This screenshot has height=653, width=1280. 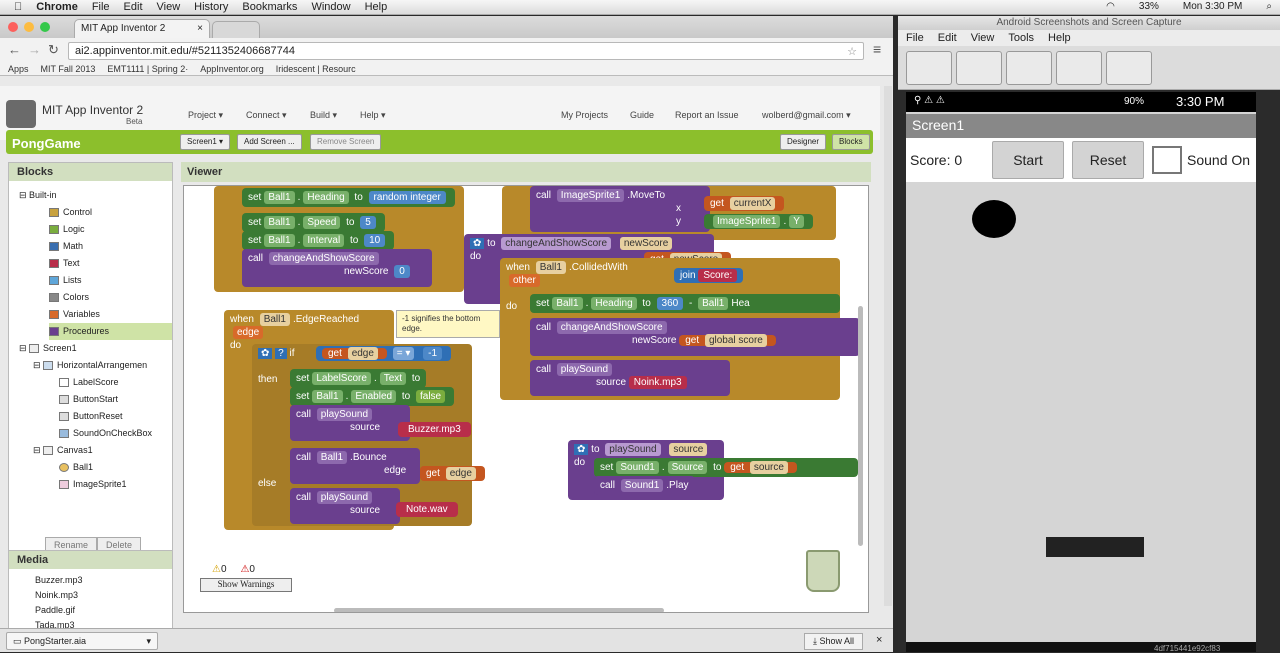 What do you see at coordinates (879, 640) in the screenshot?
I see `close-download-bar-icon: ×` at bounding box center [879, 640].